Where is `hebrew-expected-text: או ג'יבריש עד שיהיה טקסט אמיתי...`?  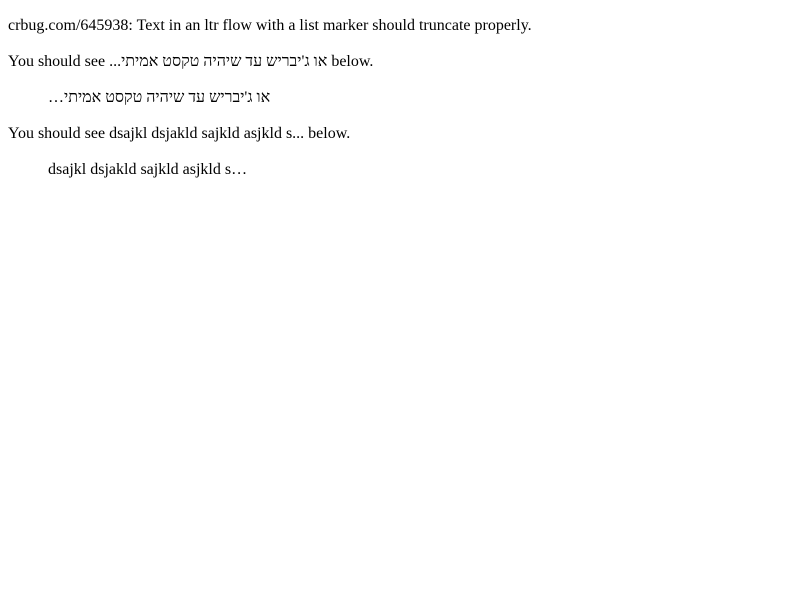 hebrew-expected-text: או ג'יבריש עד שיהיה טקסט אמיתי... is located at coordinates (218, 61).